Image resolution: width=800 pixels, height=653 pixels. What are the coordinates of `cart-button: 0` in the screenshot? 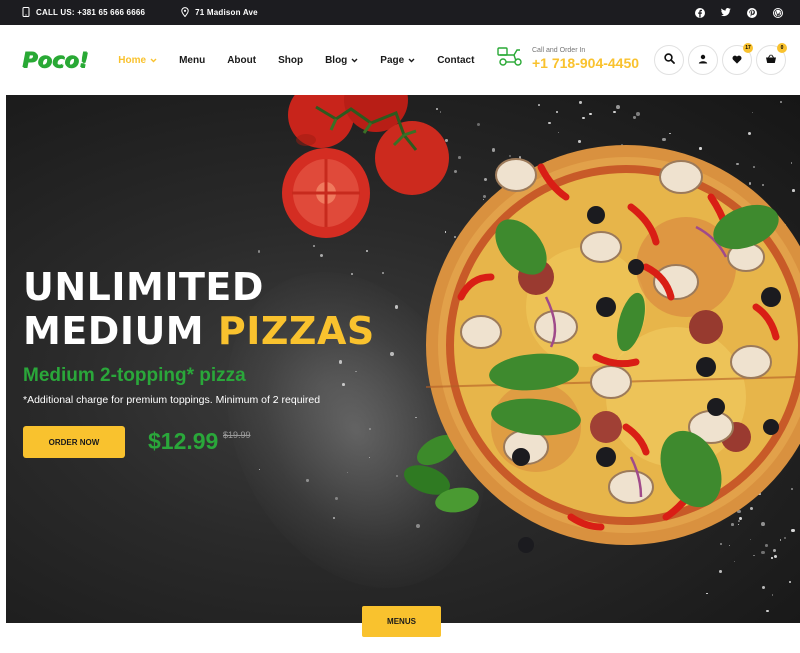 It's located at (771, 59).